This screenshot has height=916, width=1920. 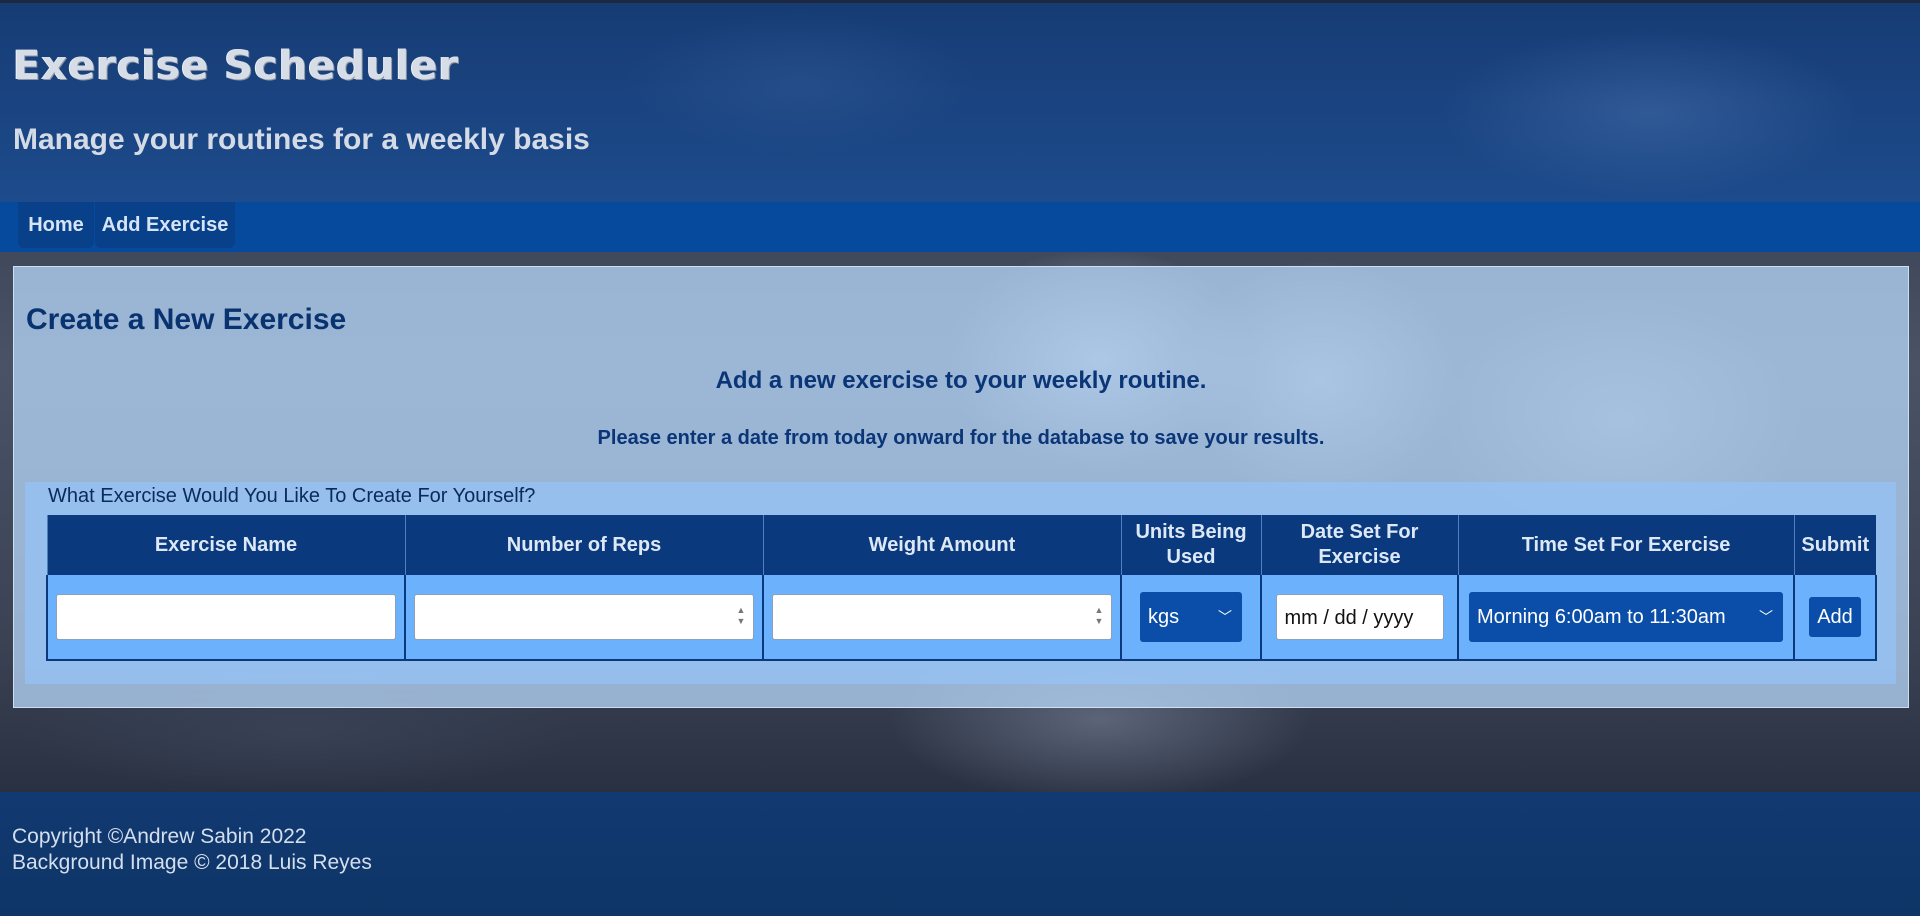 I want to click on units-cell: kgs ﹀, so click(x=1191, y=618).